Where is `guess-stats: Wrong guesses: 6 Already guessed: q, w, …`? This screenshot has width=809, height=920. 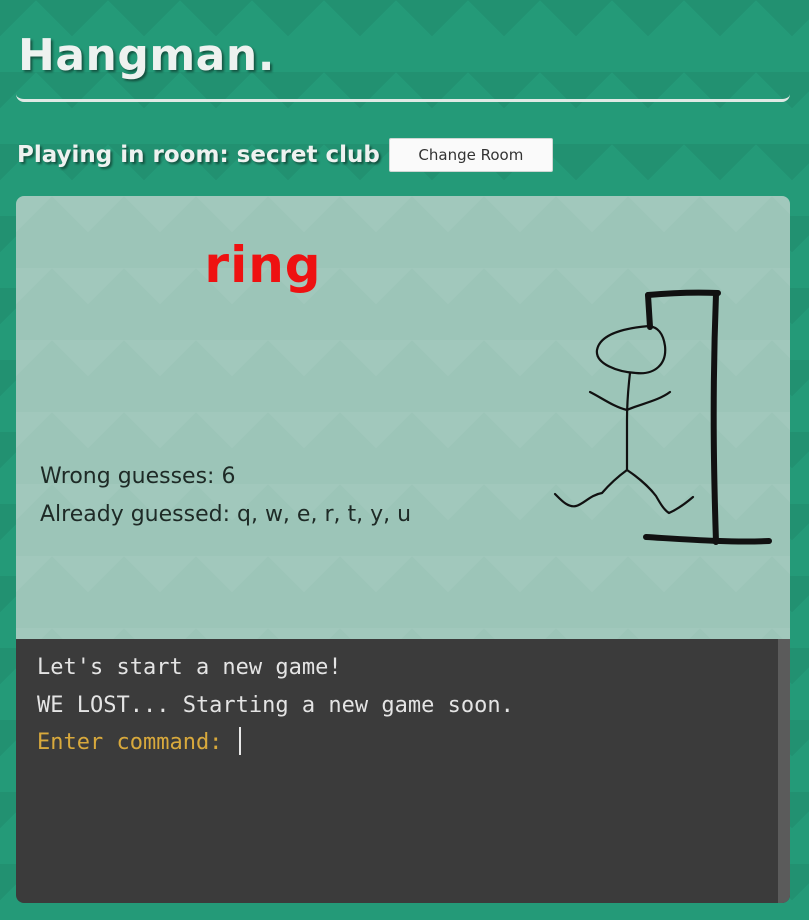
guess-stats: Wrong guesses: 6 Already guessed: q, w, … is located at coordinates (225, 496).